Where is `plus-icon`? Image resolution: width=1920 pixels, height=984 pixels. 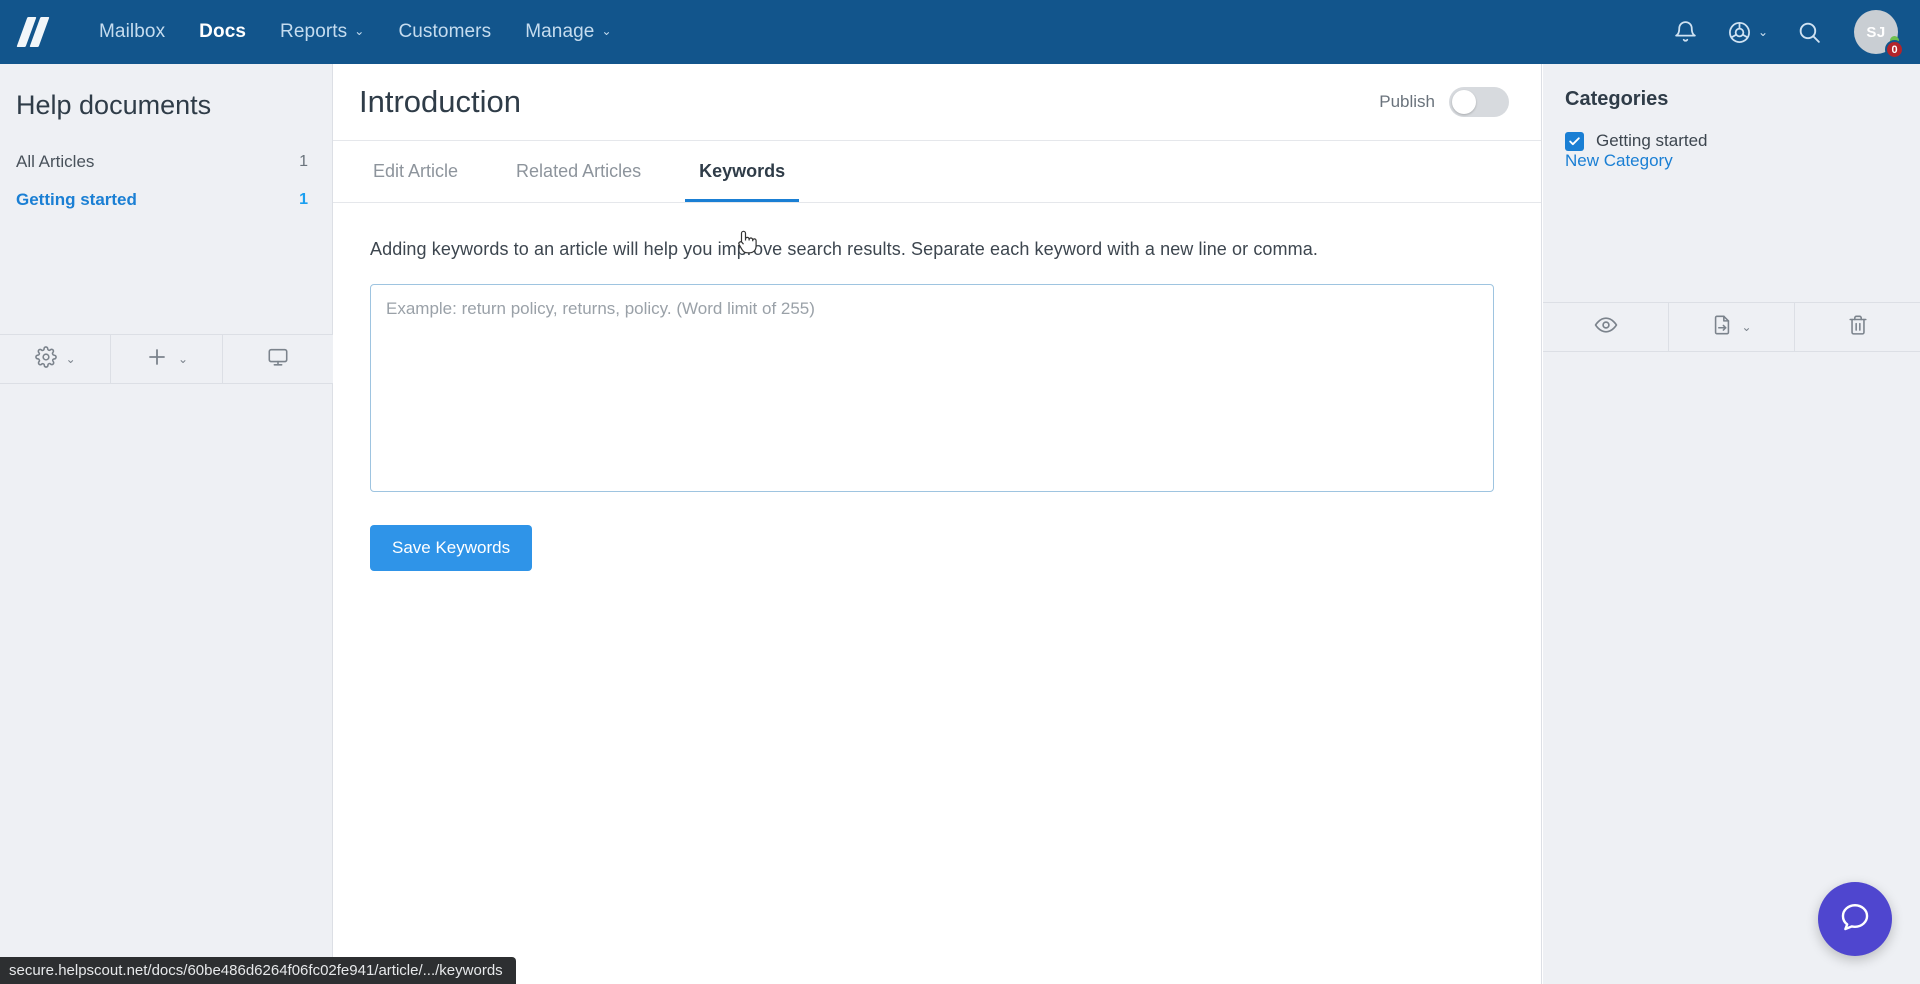 plus-icon is located at coordinates (157, 359).